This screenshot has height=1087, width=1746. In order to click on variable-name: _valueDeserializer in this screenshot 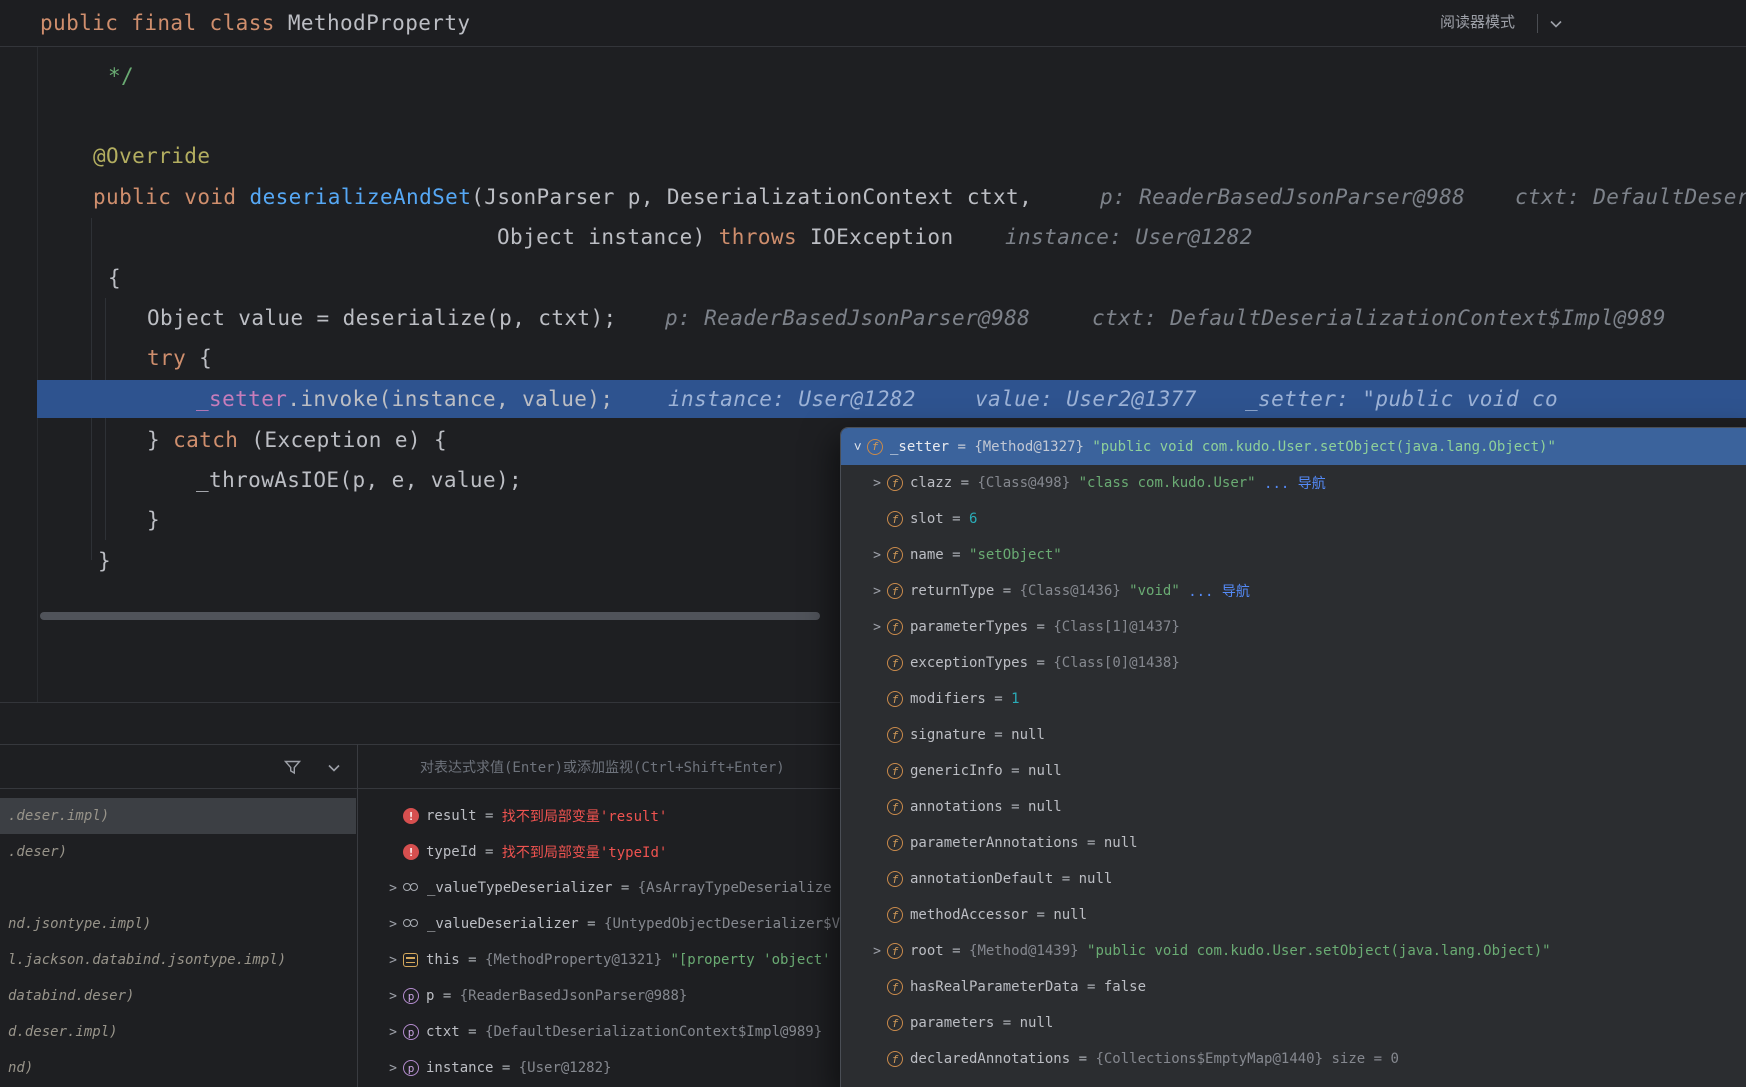, I will do `click(503, 924)`.